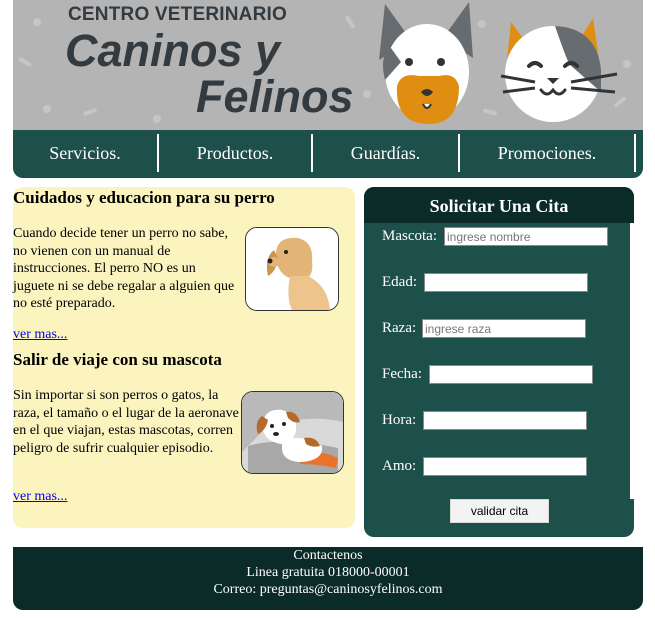  What do you see at coordinates (559, 70) in the screenshot?
I see `cat-logo-icon` at bounding box center [559, 70].